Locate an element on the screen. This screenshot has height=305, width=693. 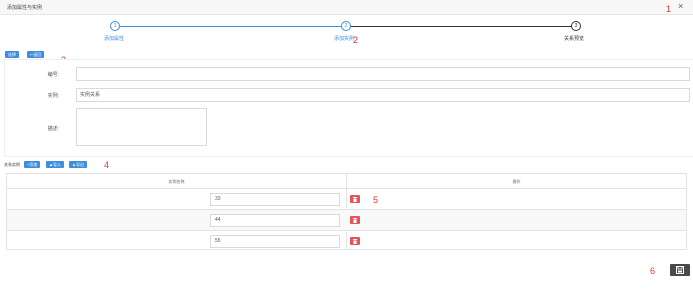
column-header-name: 实例名称 is located at coordinates (176, 181).